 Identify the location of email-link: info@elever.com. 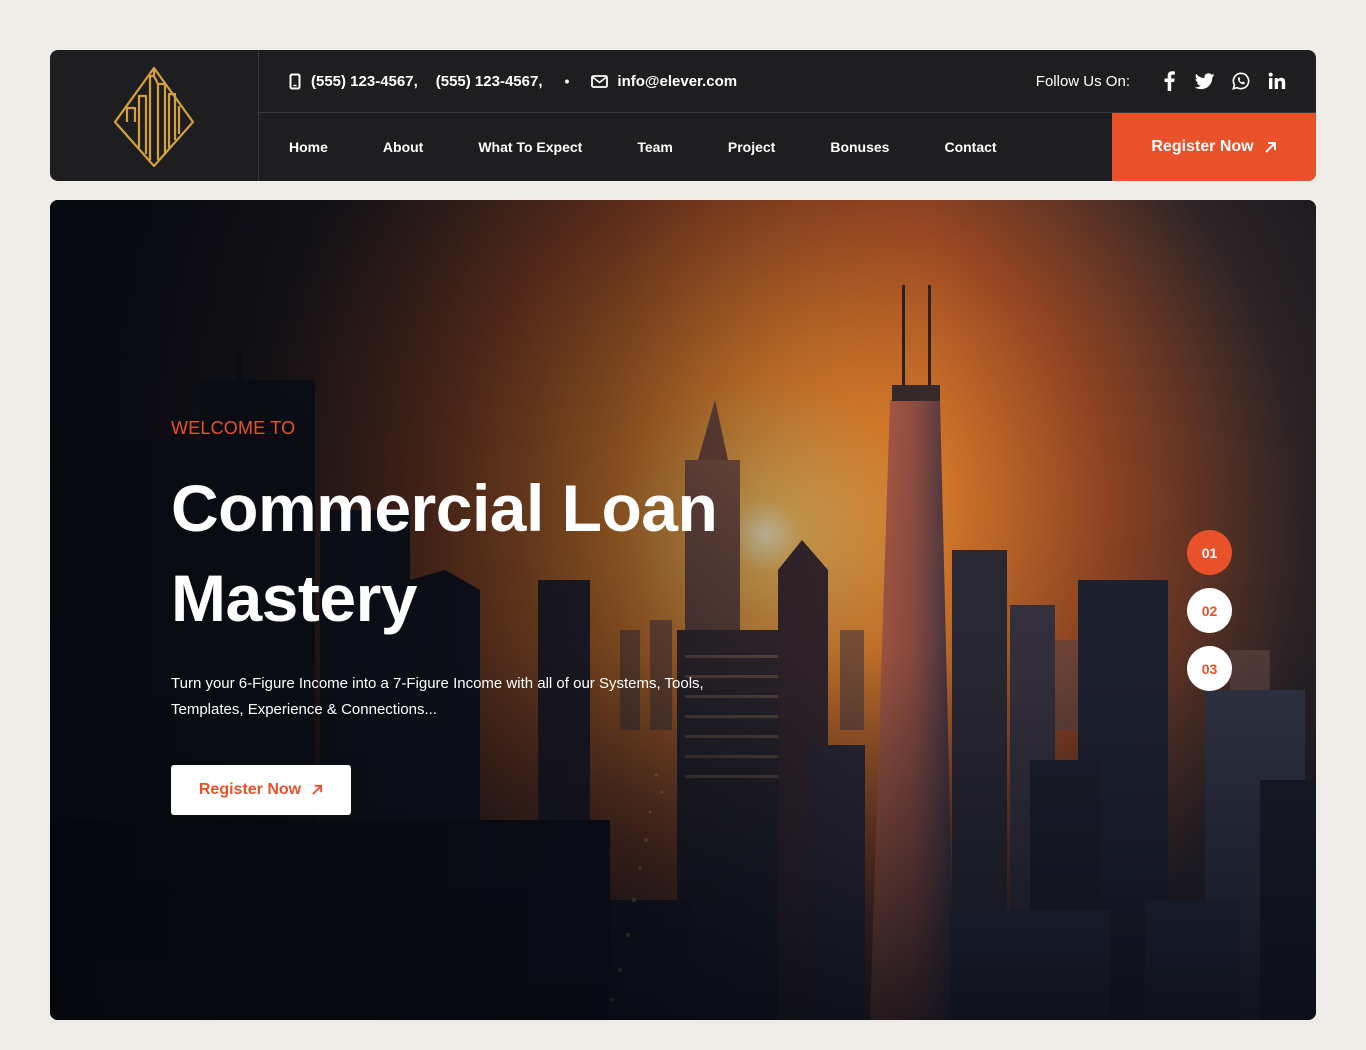
(677, 81).